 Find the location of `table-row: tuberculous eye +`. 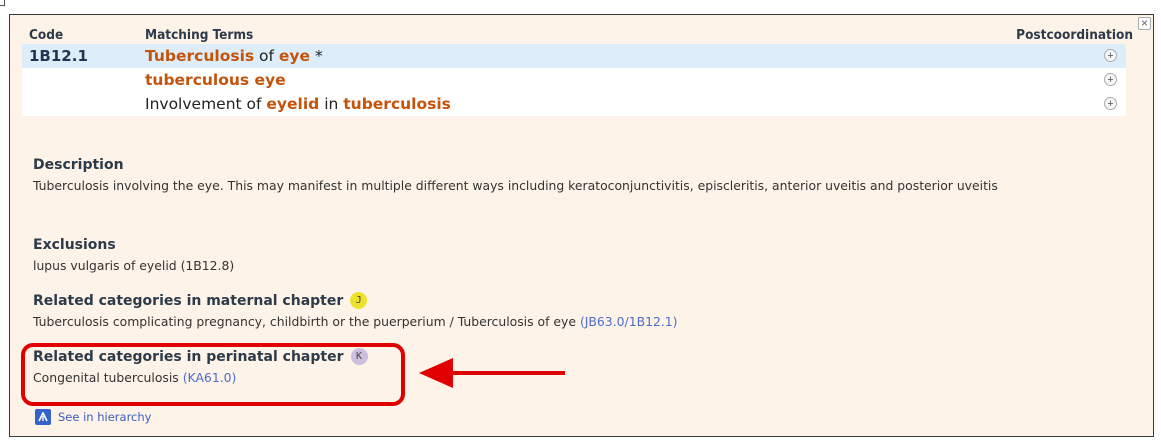

table-row: tuberculous eye + is located at coordinates (574, 80).